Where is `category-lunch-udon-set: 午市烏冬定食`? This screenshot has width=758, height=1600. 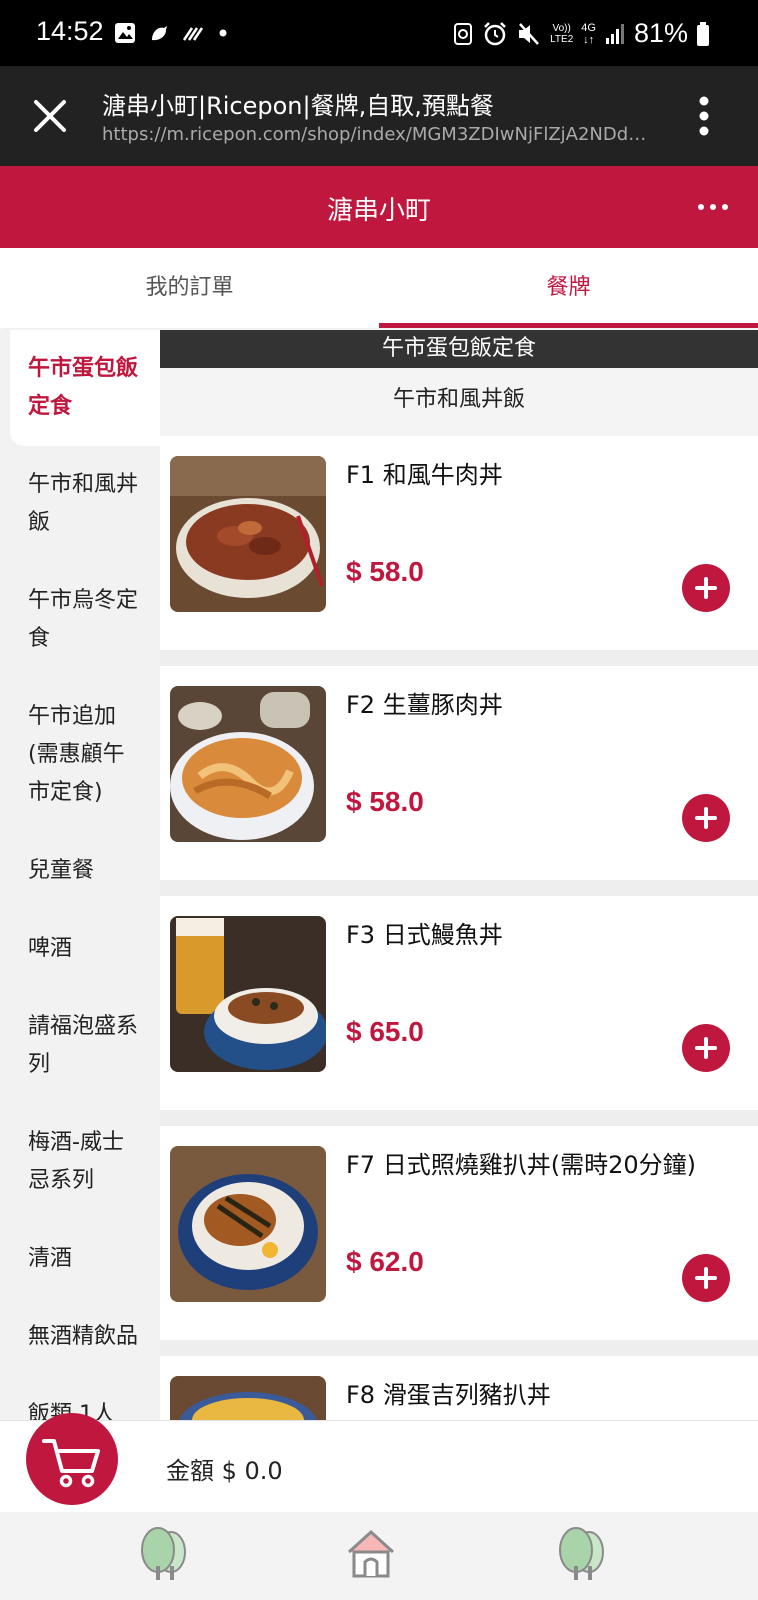
category-lunch-udon-set: 午市烏冬定食 is located at coordinates (80, 620).